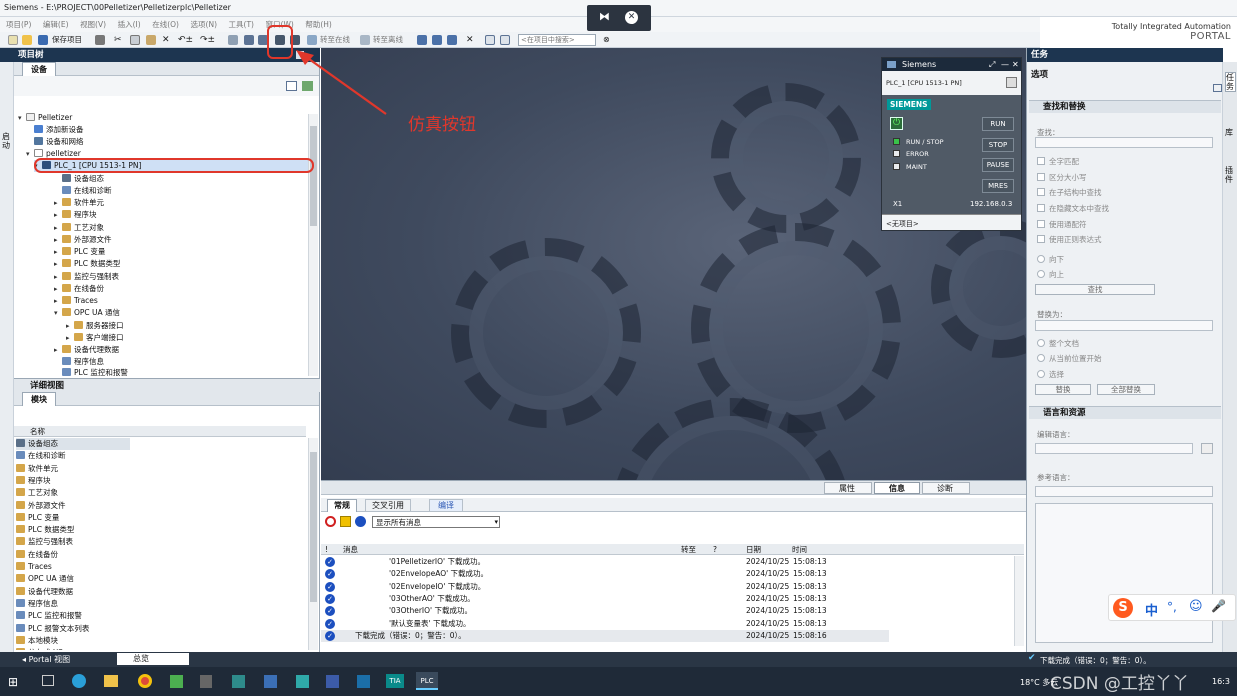  Describe the element at coordinates (75, 215) in the screenshot. I see `tree-item-program-blocks: ▸ 程序块` at that location.